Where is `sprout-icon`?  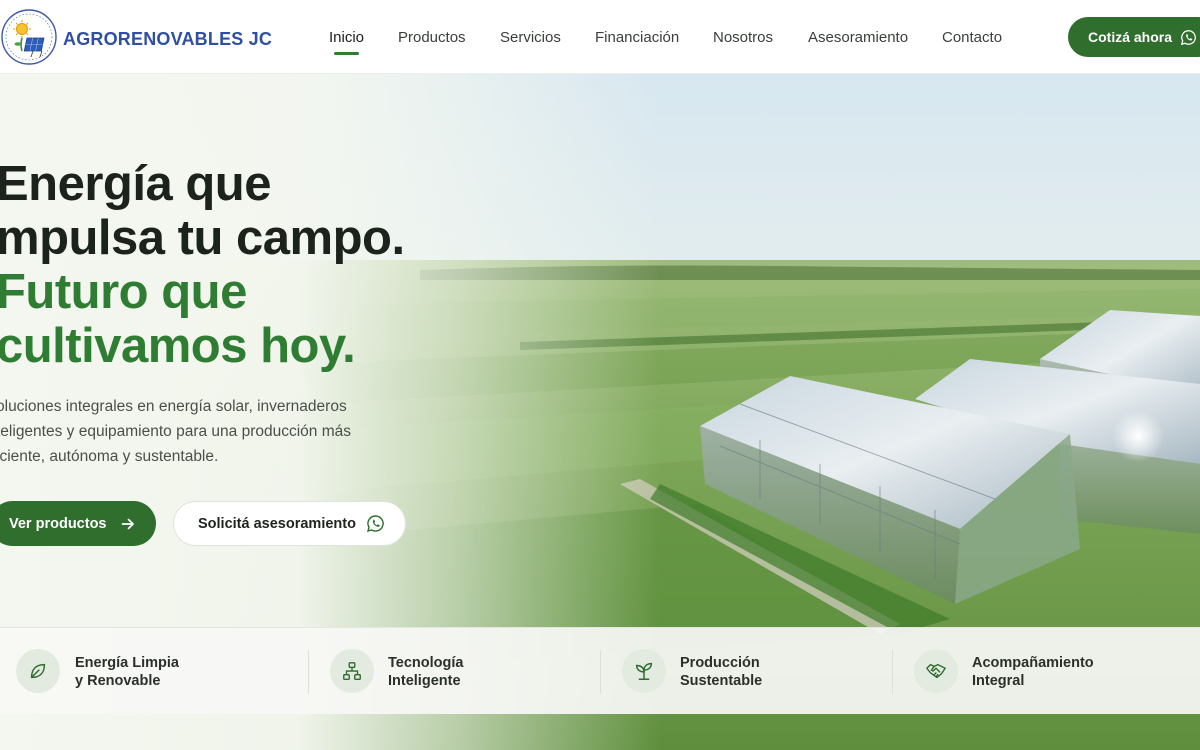
sprout-icon is located at coordinates (644, 671).